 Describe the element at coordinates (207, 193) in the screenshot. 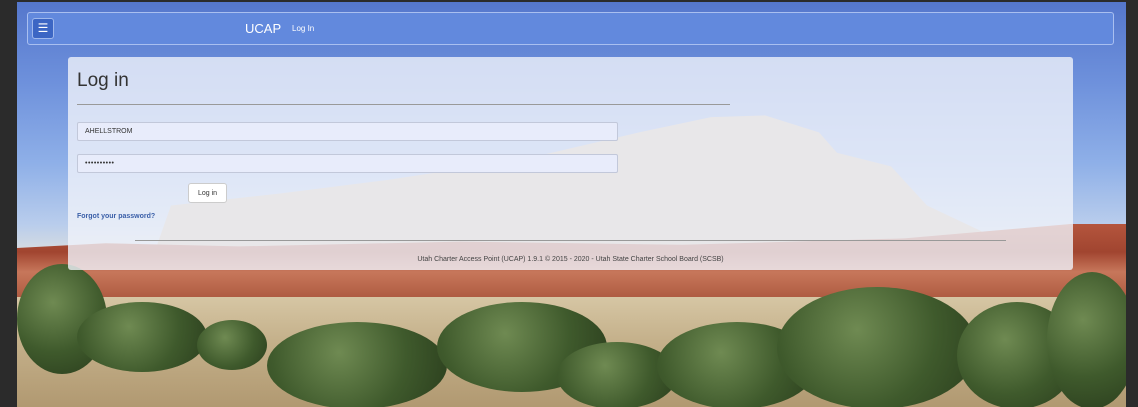

I see `login-button: Log in` at that location.